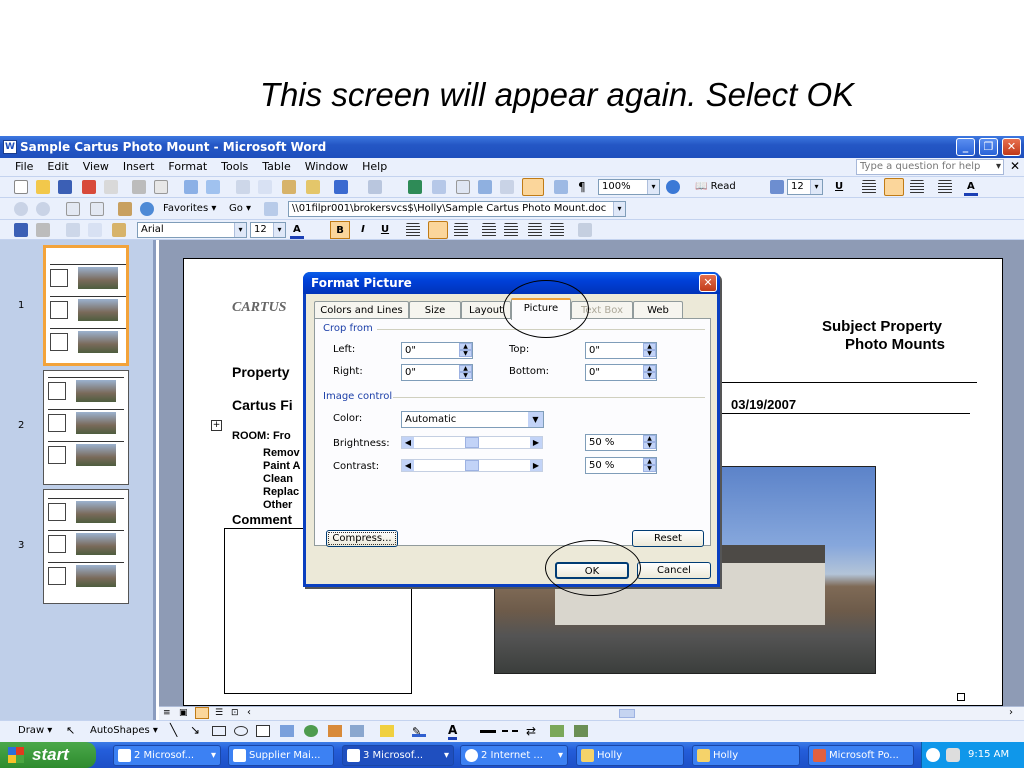 This screenshot has width=1024, height=768. I want to click on taskbar-item-holly-1: Holly, so click(630, 755).